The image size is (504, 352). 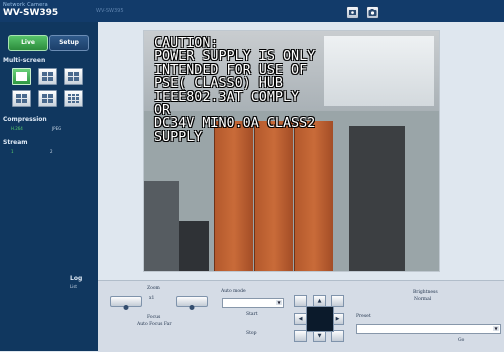 I want to click on camera-icon, so click(x=372, y=12).